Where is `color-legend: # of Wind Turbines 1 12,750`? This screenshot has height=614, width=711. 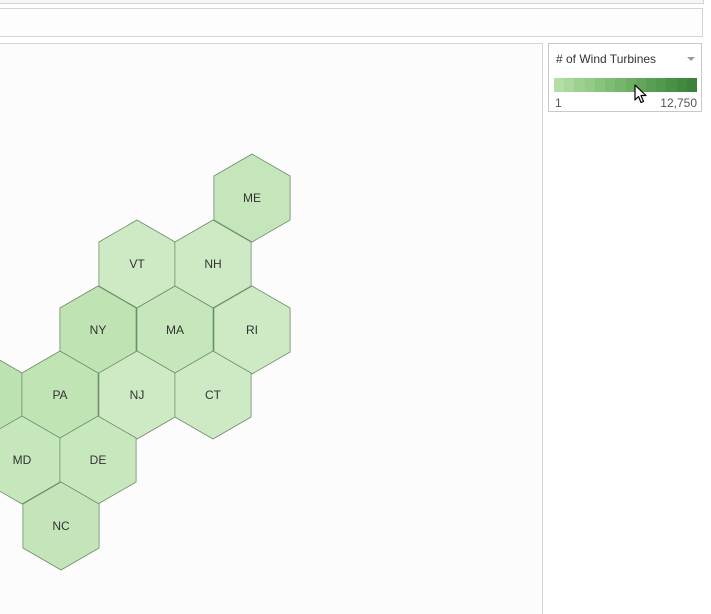
color-legend: # of Wind Turbines 1 12,750 is located at coordinates (625, 77).